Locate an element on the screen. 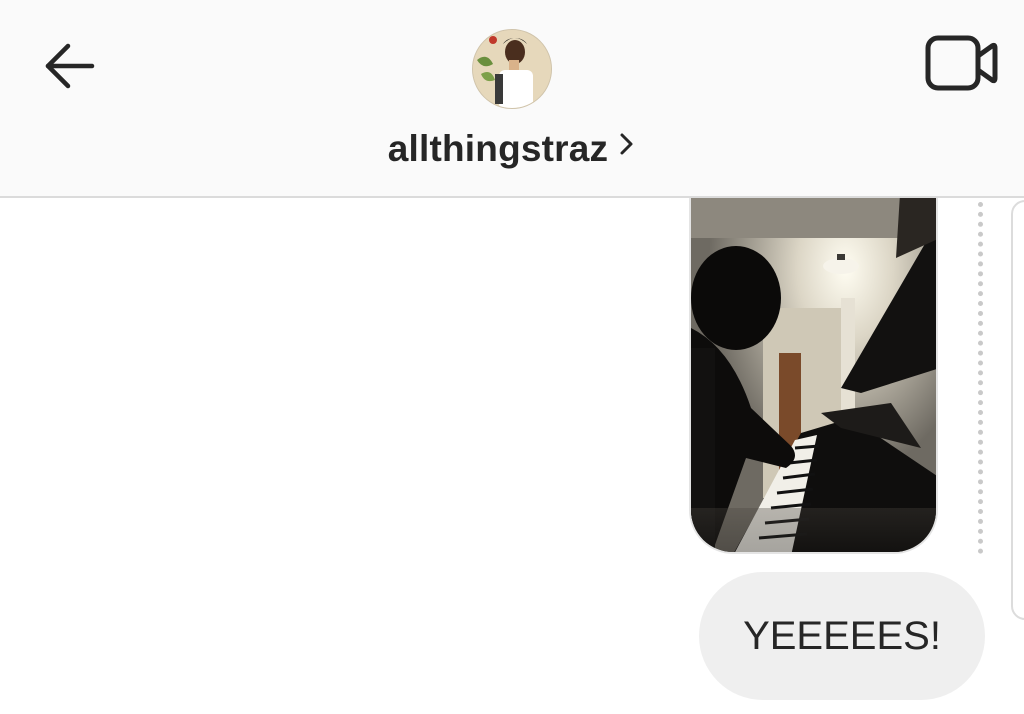  message-bubble: YEEEEES! is located at coordinates (842, 636).